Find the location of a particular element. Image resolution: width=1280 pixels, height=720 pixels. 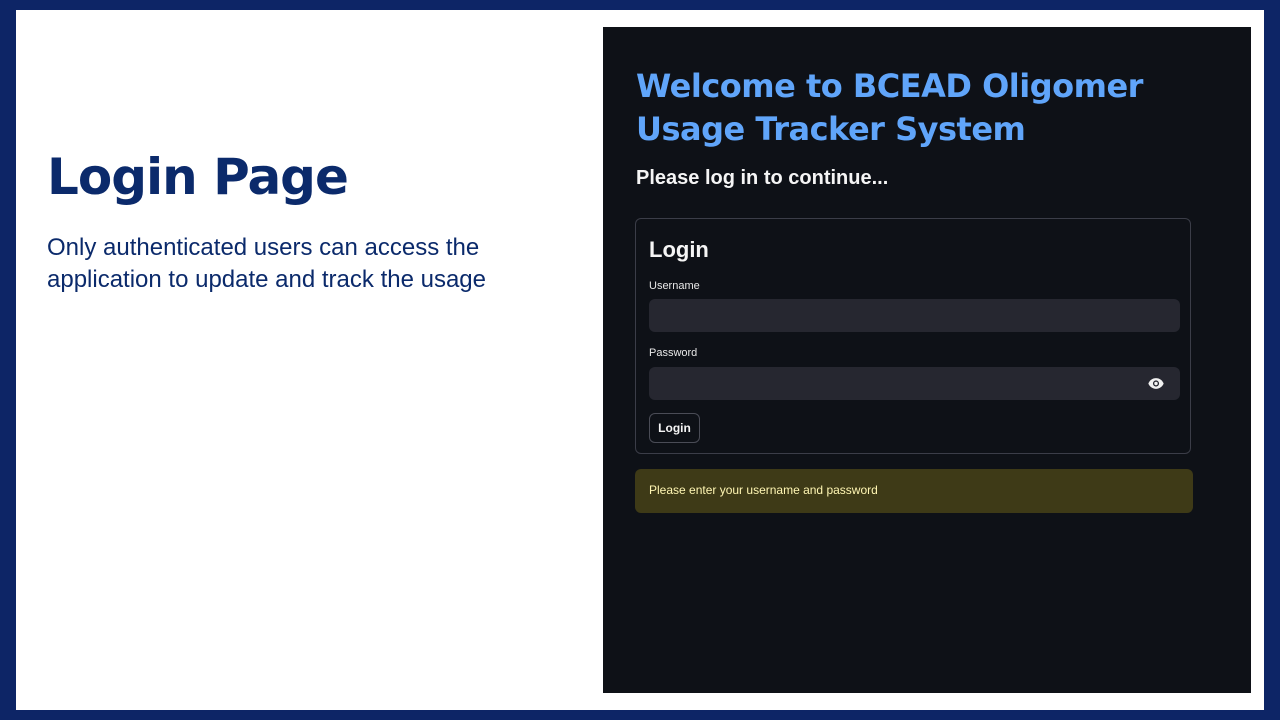

username-field-container is located at coordinates (914, 315).